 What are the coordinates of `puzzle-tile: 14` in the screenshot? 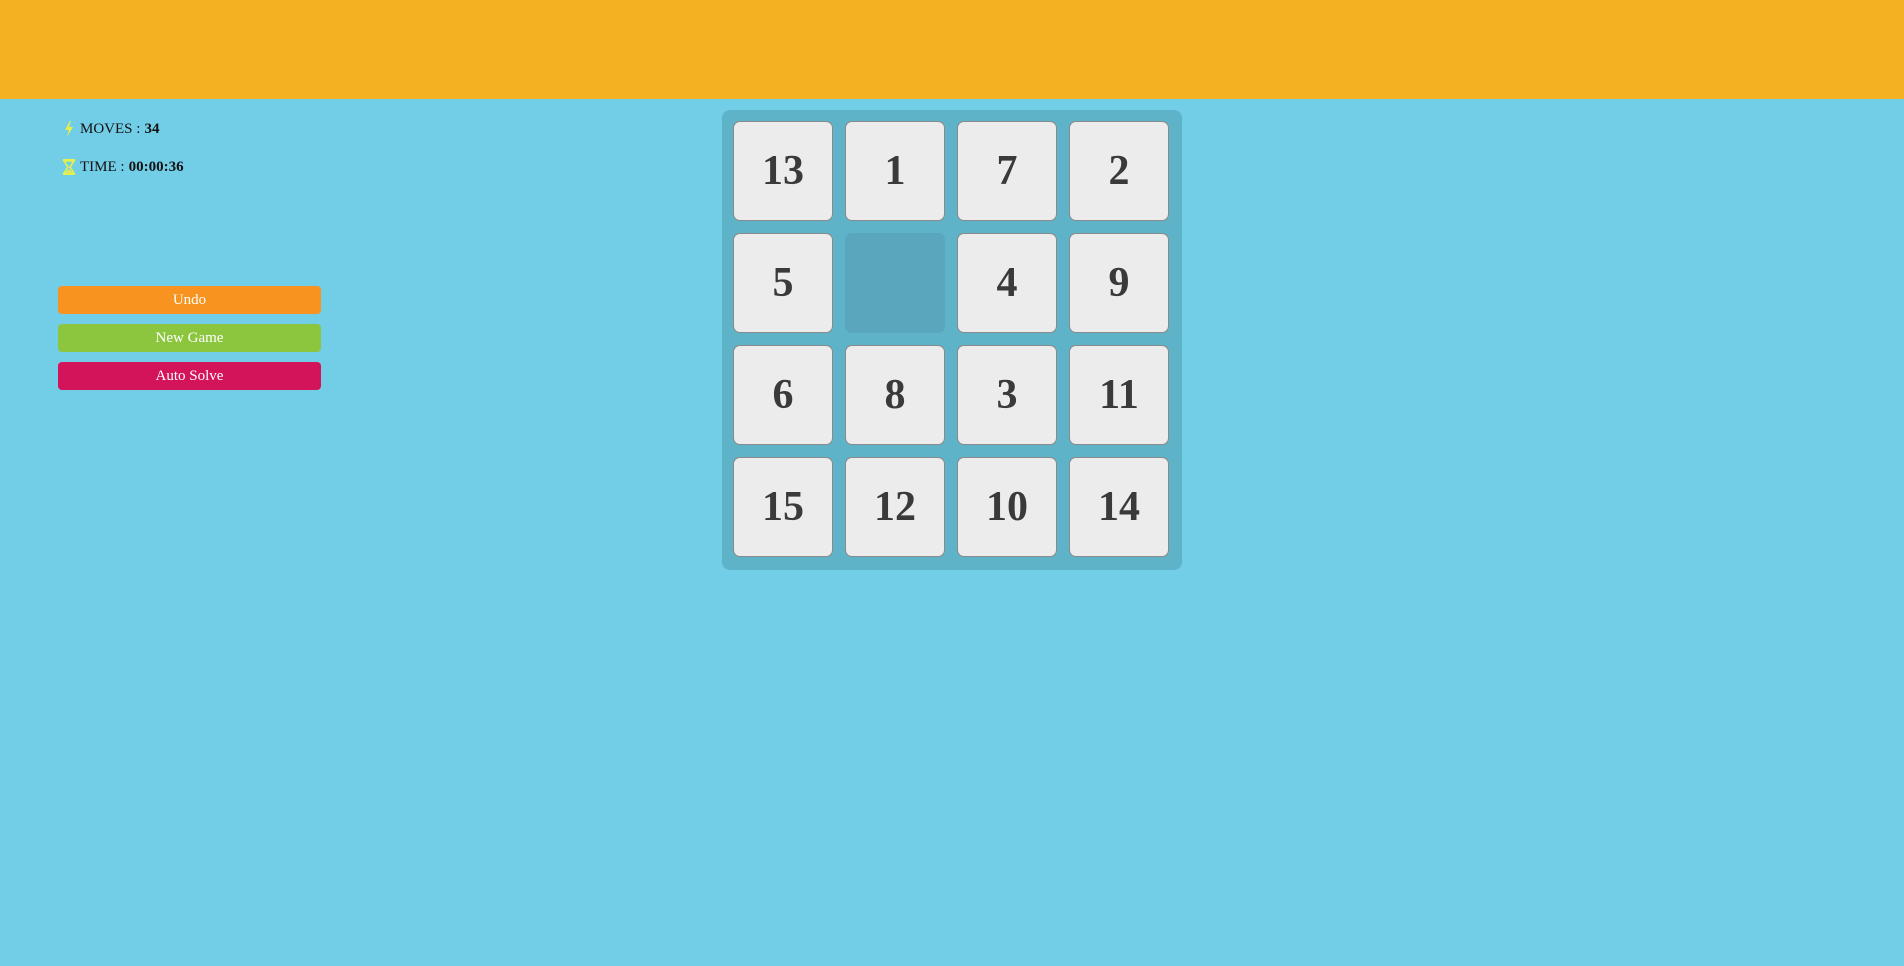 It's located at (1119, 507).